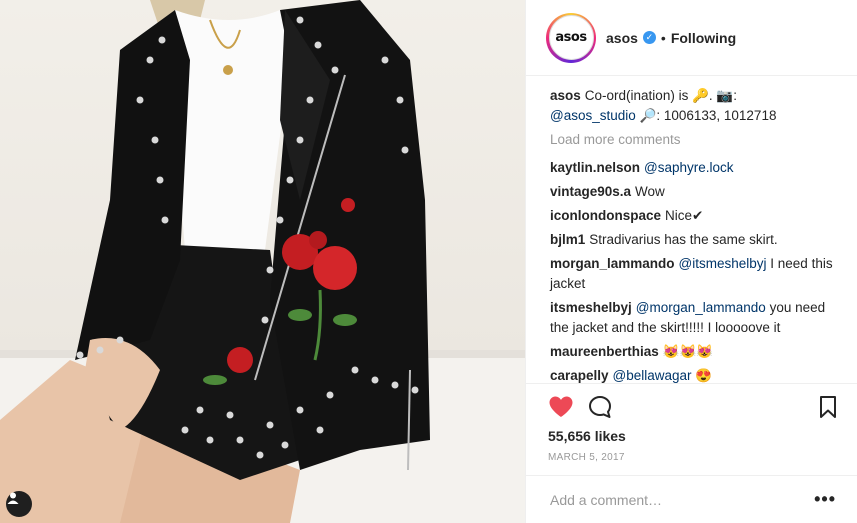 The image size is (857, 523). What do you see at coordinates (689, 167) in the screenshot?
I see `comment-mention: @saphyre.lock` at bounding box center [689, 167].